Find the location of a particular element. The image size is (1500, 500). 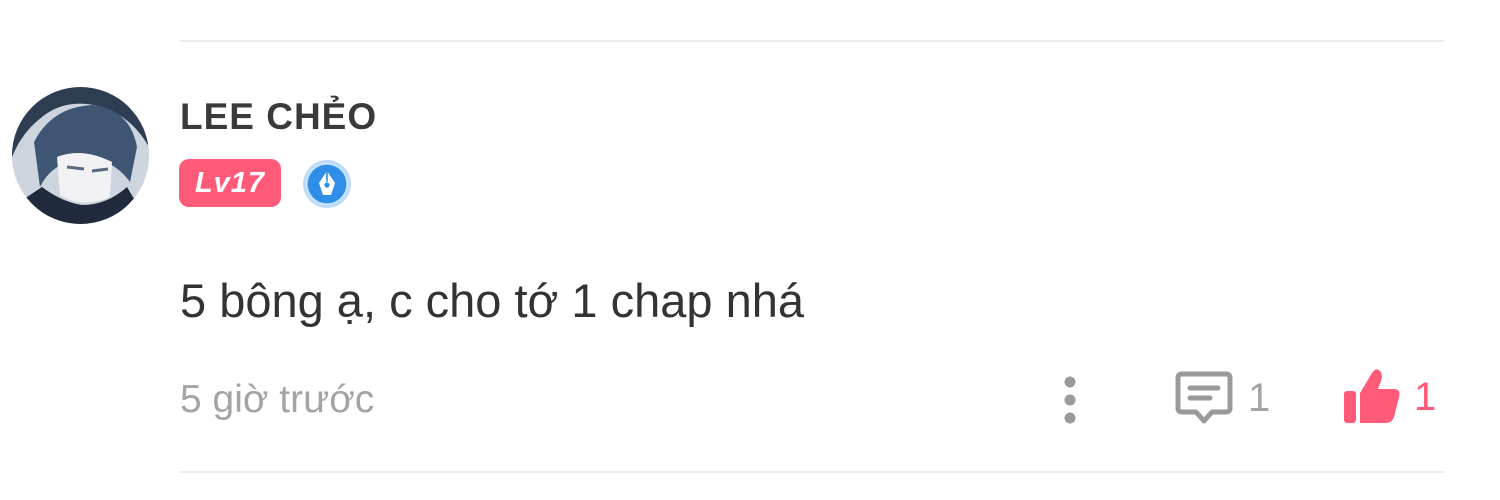

avatar-image is located at coordinates (80, 155).